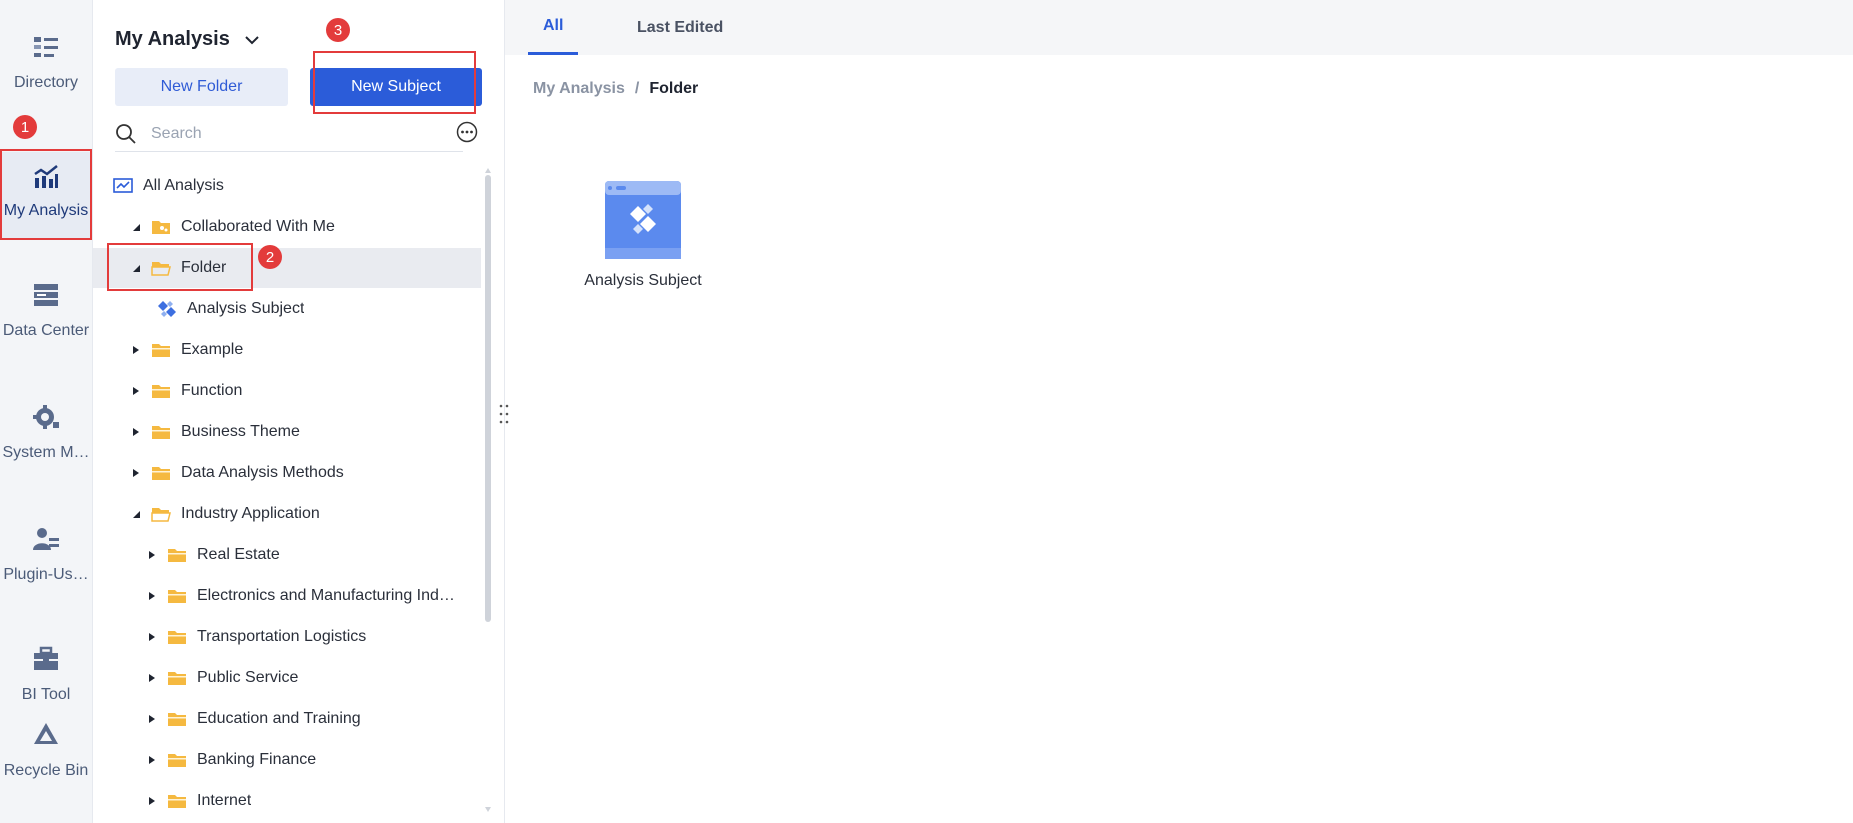 The width and height of the screenshot is (1853, 823). Describe the element at coordinates (1179, 27) in the screenshot. I see `tab-bar: All Last Edited` at that location.